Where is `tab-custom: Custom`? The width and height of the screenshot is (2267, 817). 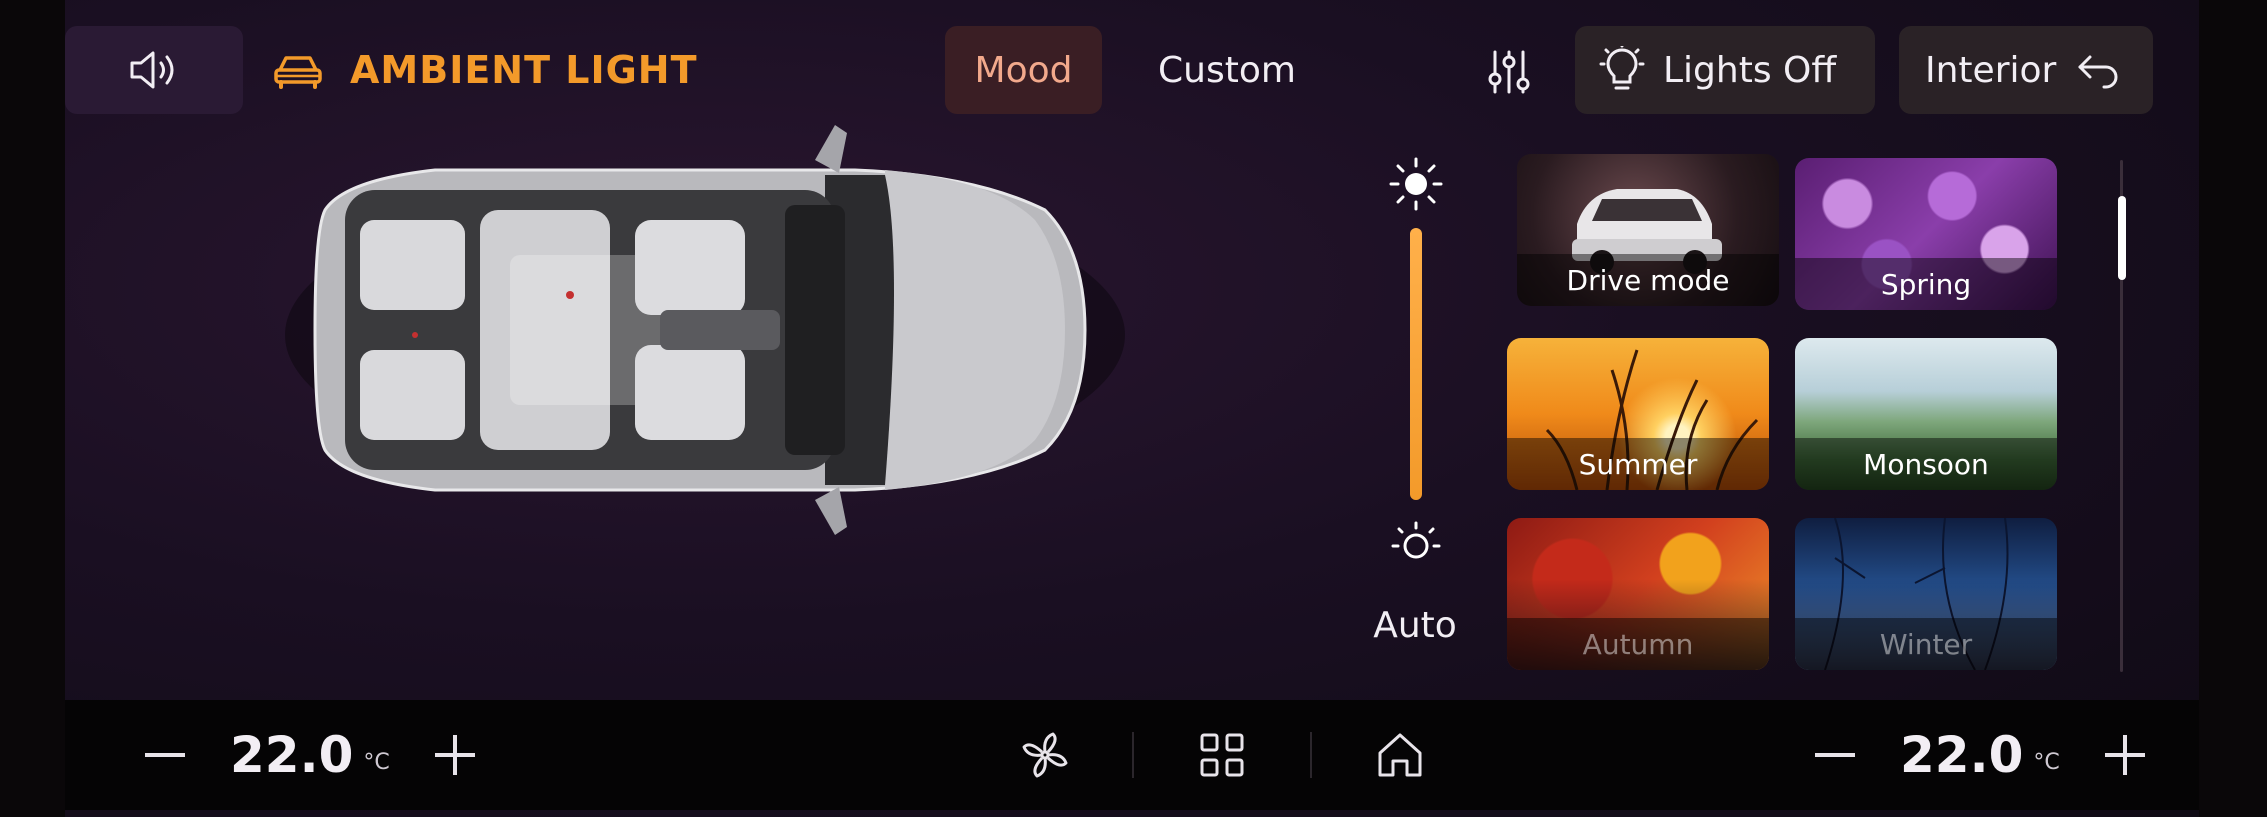
tab-custom: Custom is located at coordinates (1227, 70).